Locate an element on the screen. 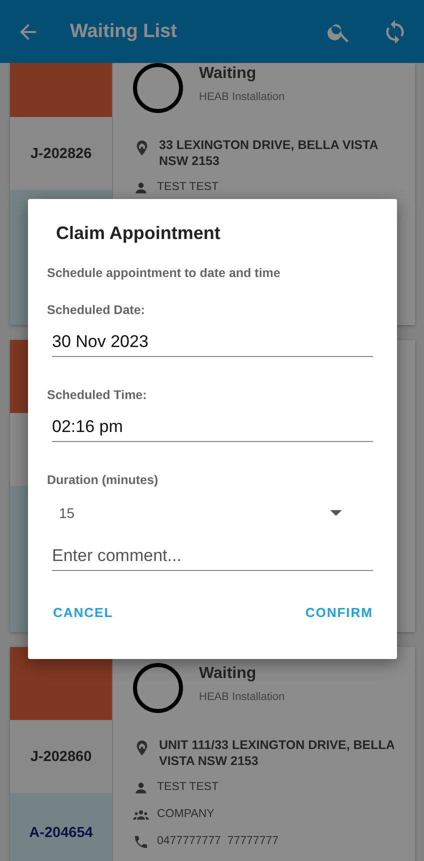 This screenshot has height=861, width=424. field-label: Scheduled Date: is located at coordinates (96, 310).